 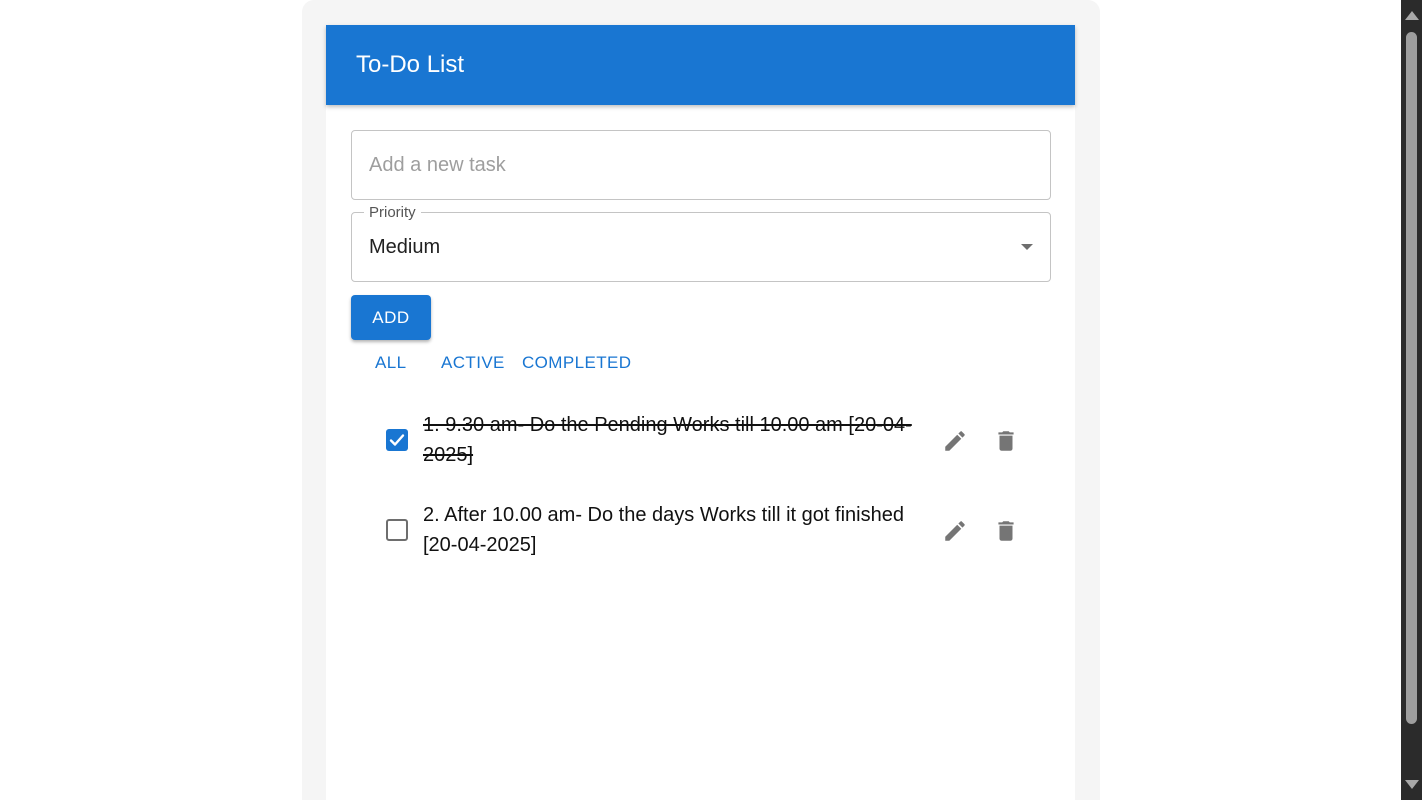 What do you see at coordinates (1412, 15) in the screenshot?
I see `scroll-up-arrow-icon` at bounding box center [1412, 15].